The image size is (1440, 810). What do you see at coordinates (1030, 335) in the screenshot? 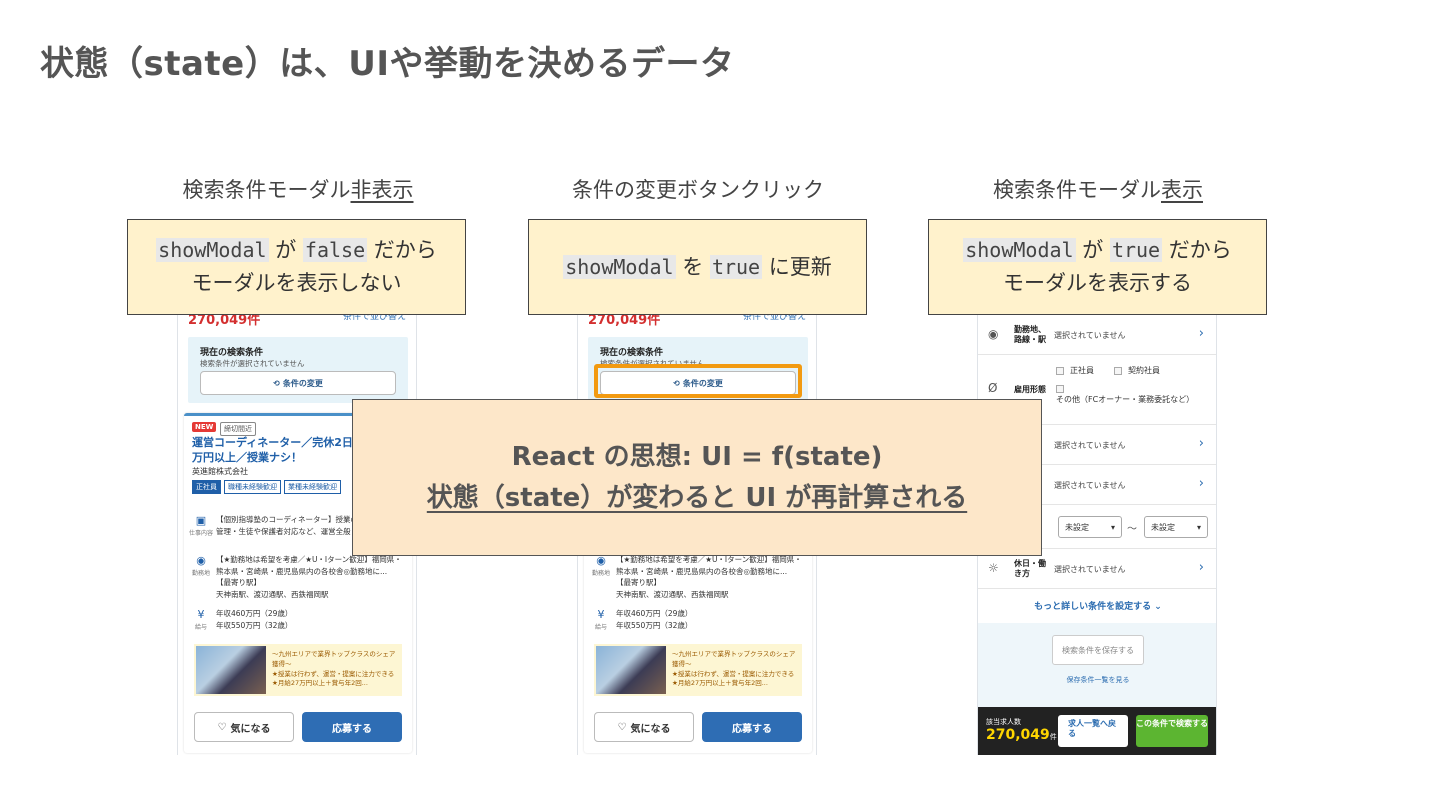
I see `location-filter-label: 勤務地、路線・駅` at bounding box center [1030, 335].